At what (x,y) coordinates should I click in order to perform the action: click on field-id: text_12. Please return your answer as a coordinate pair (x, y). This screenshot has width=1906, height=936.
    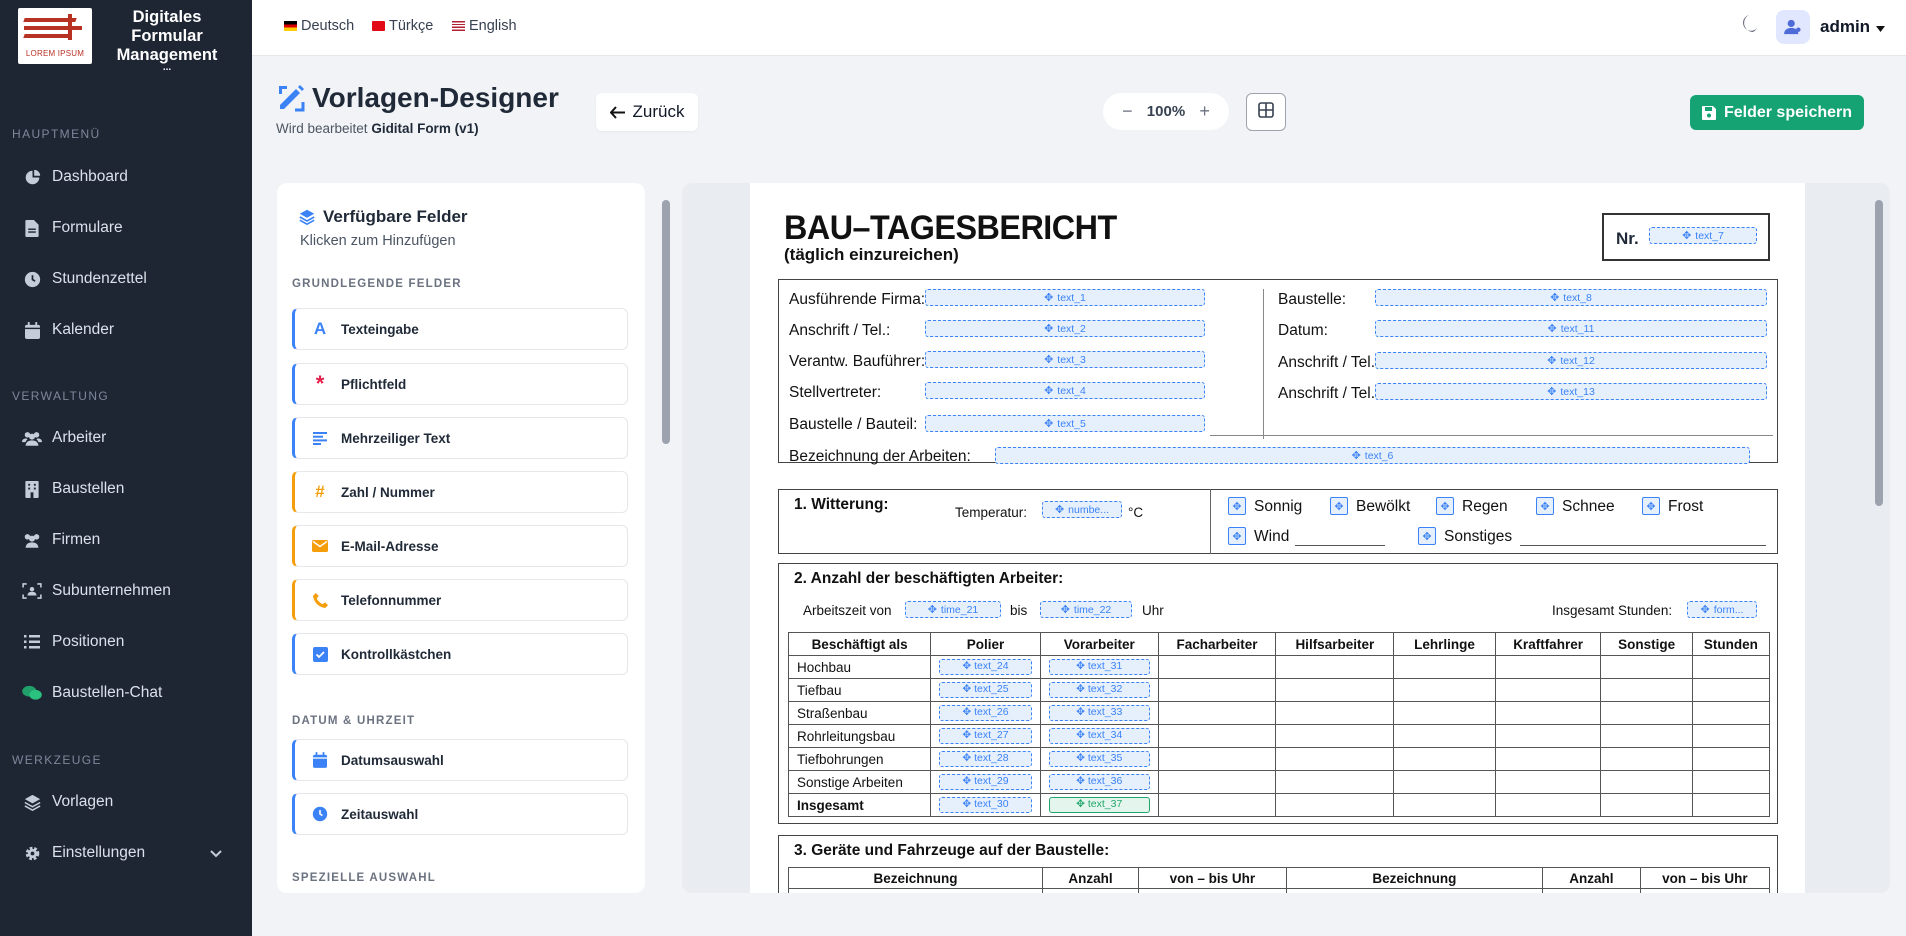
    Looking at the image, I should click on (1577, 360).